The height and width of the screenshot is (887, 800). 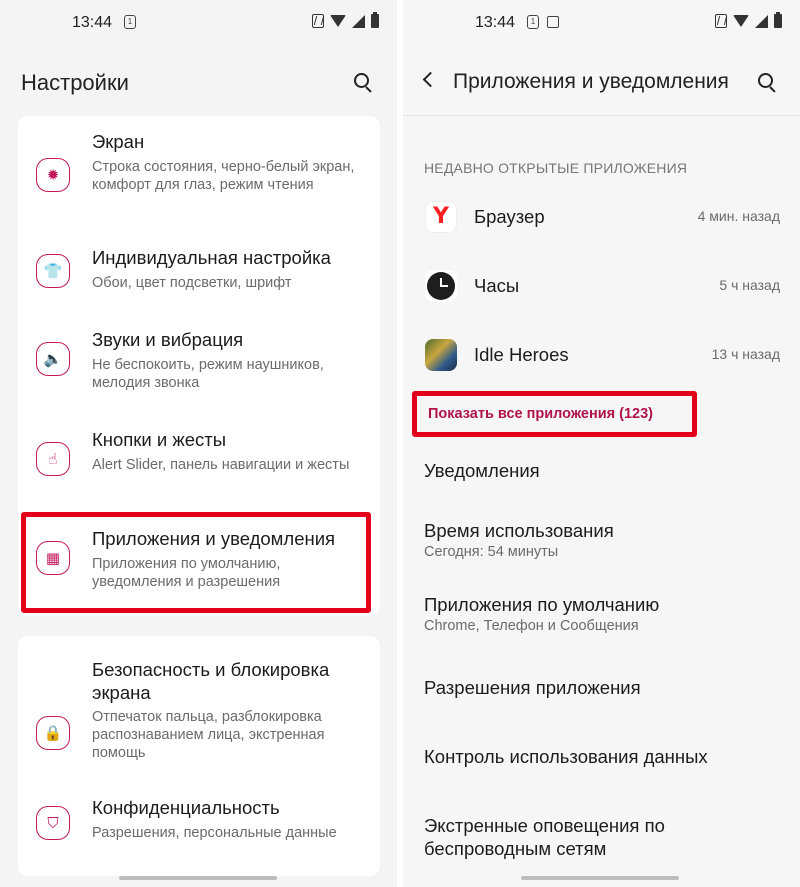 I want to click on settings-item-title: Кнопки и жесты, so click(x=159, y=439).